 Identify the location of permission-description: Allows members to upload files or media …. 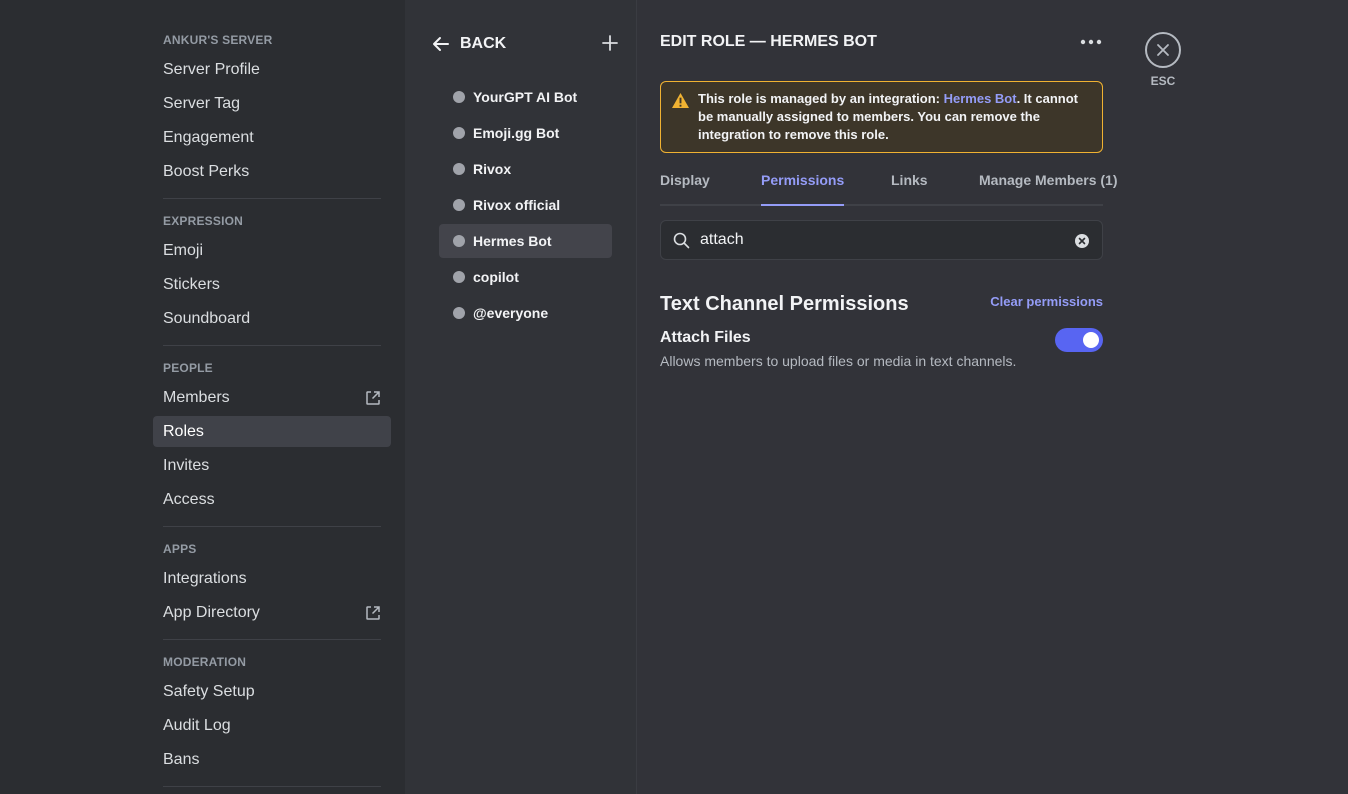
(838, 361).